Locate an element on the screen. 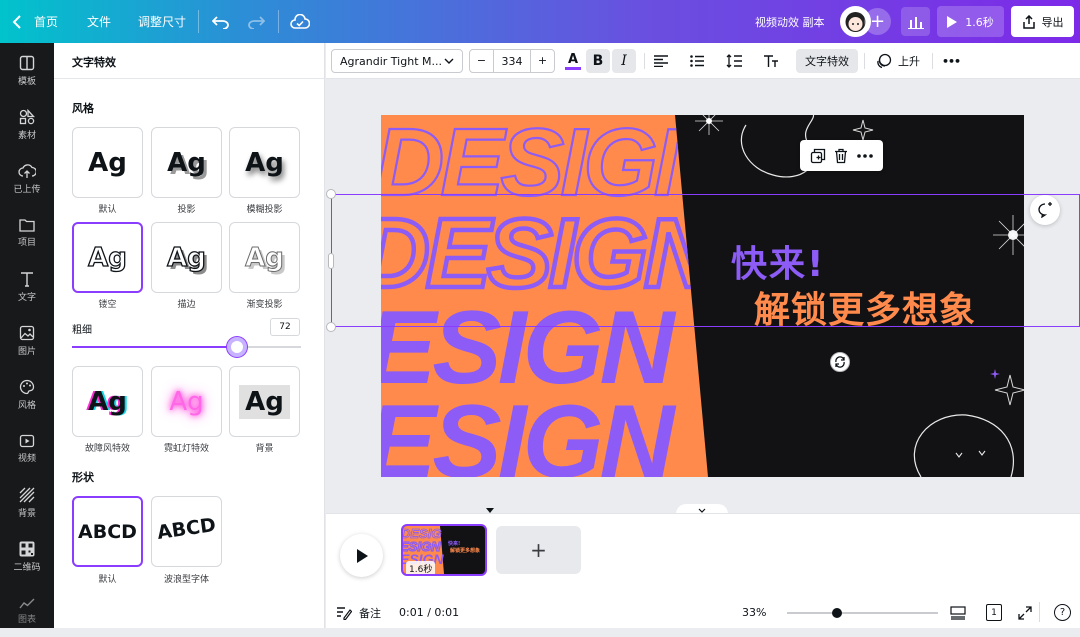 This screenshot has width=1080, height=637. chart-icon is located at coordinates (27, 603).